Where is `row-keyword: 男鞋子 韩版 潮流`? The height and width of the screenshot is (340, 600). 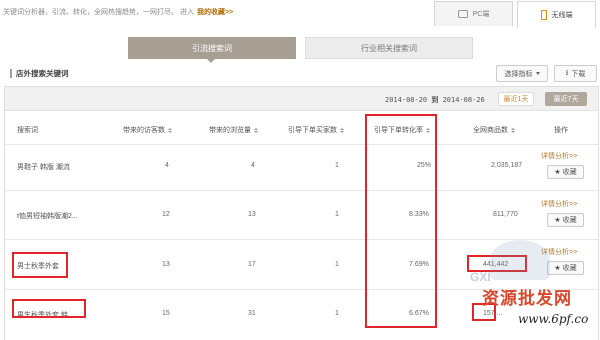
row-keyword: 男鞋子 韩版 潮流 is located at coordinates (43, 167).